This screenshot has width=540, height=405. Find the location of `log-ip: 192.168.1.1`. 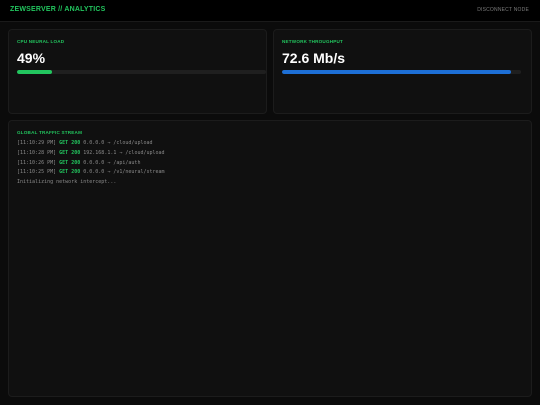

log-ip: 192.168.1.1 is located at coordinates (100, 152).